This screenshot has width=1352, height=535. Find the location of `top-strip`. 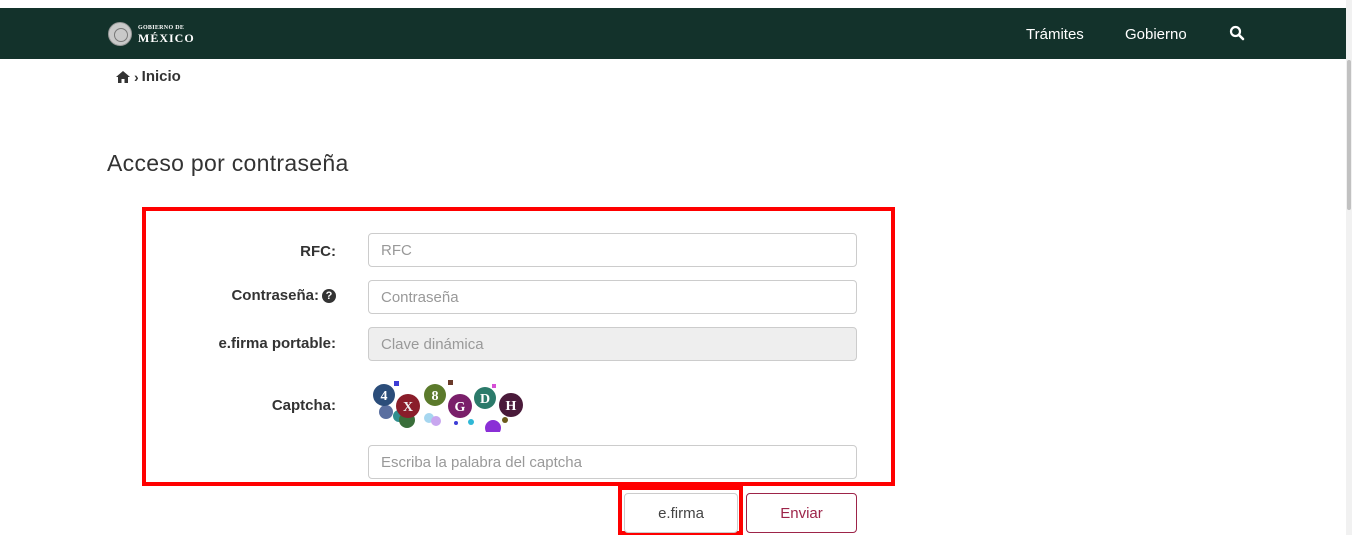

top-strip is located at coordinates (676, 4).